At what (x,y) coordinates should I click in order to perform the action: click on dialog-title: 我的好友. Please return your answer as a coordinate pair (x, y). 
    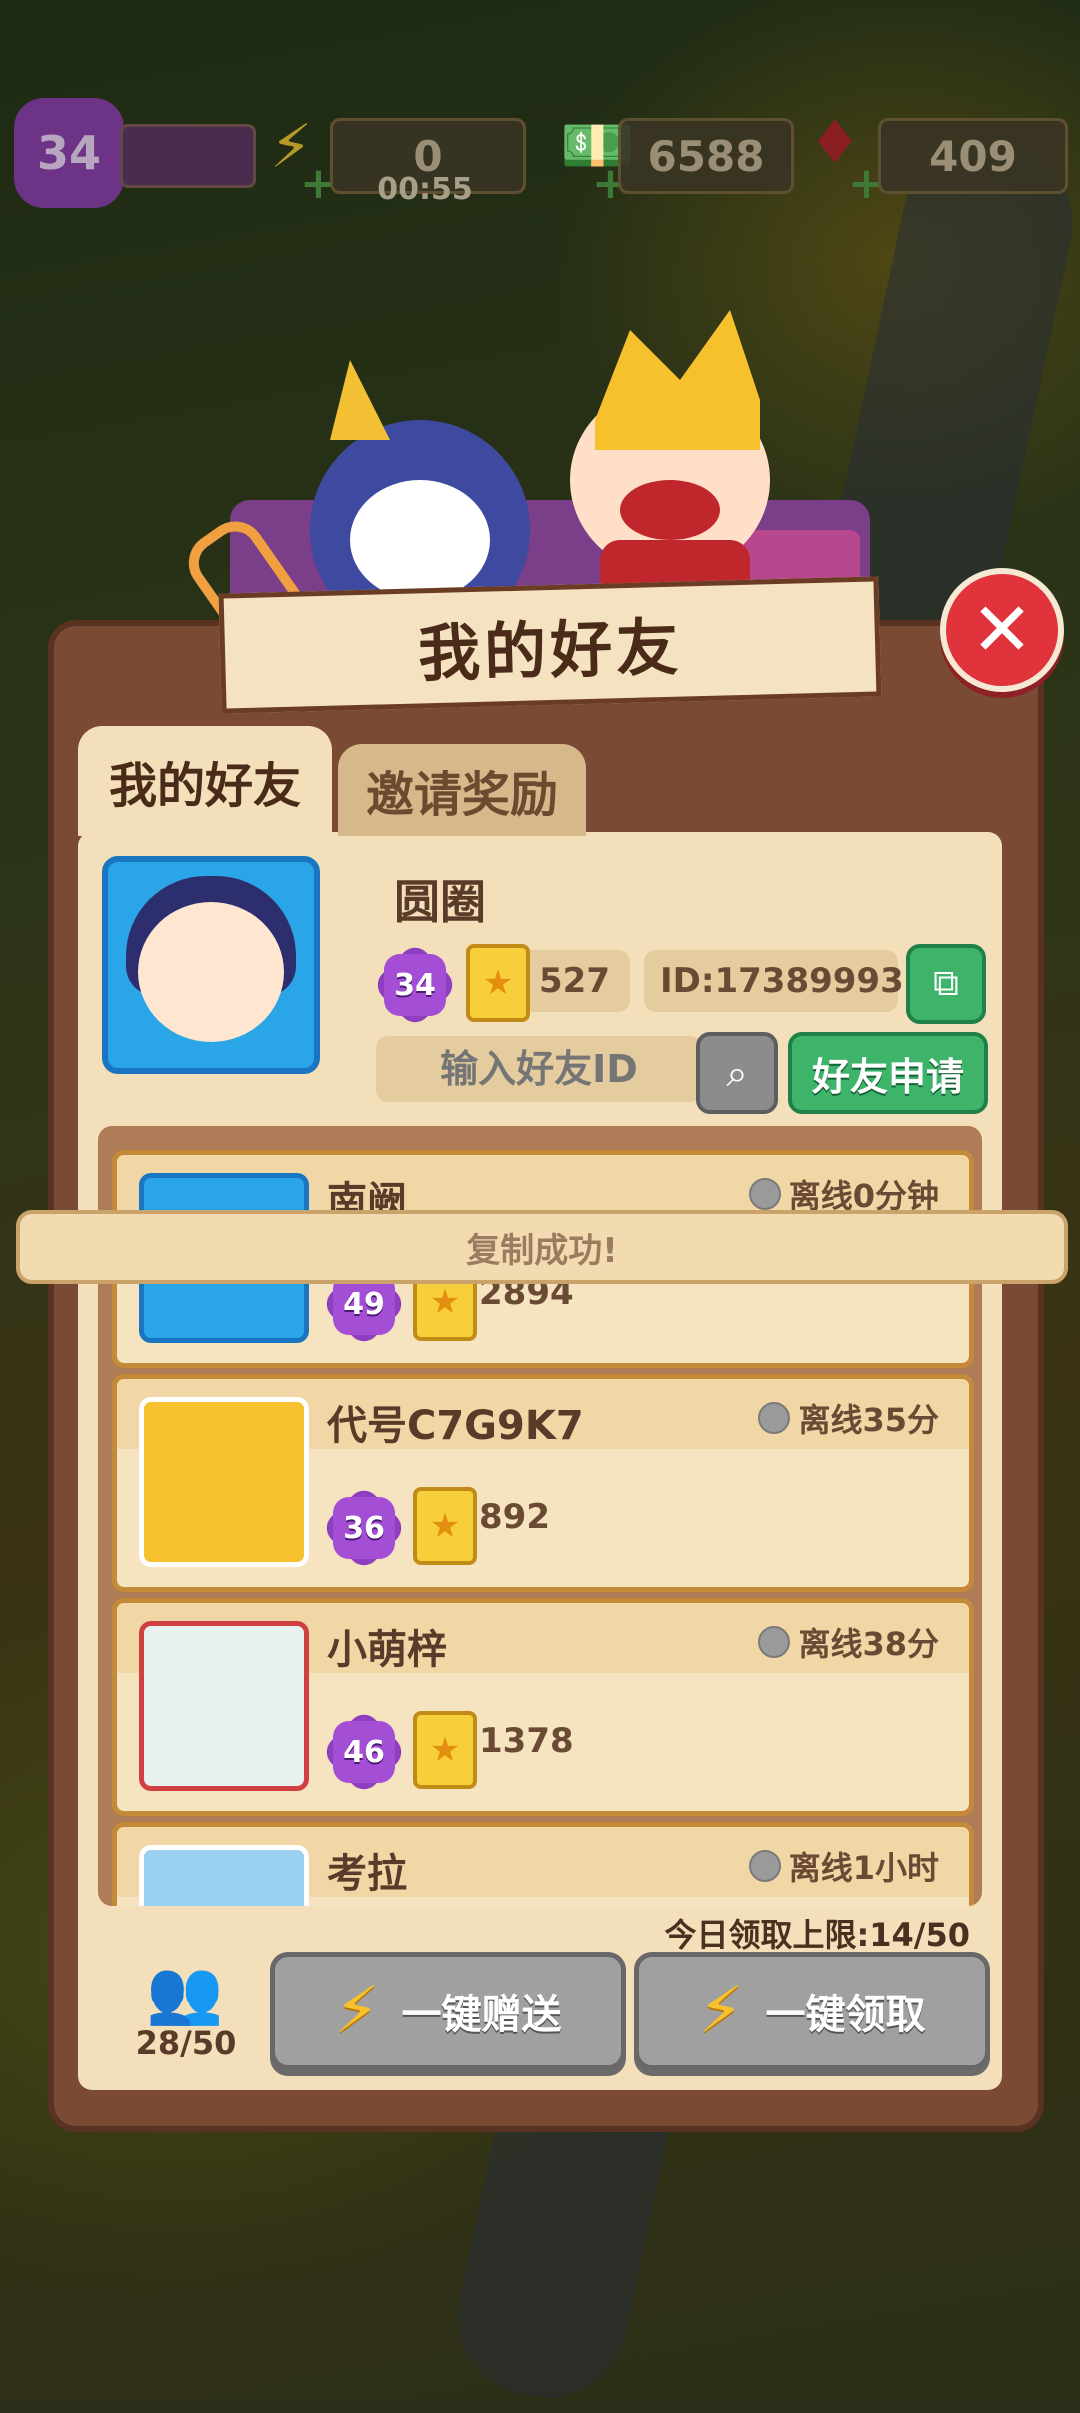
    Looking at the image, I should click on (550, 645).